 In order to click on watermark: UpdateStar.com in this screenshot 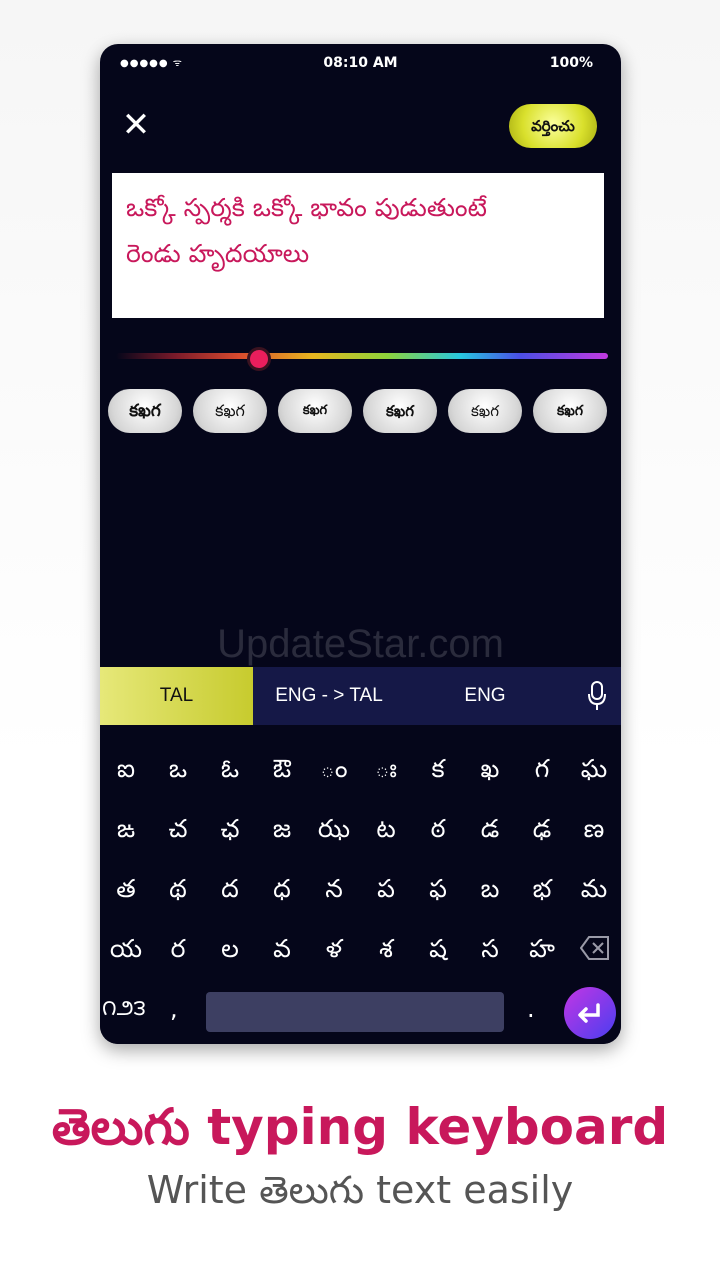, I will do `click(360, 644)`.